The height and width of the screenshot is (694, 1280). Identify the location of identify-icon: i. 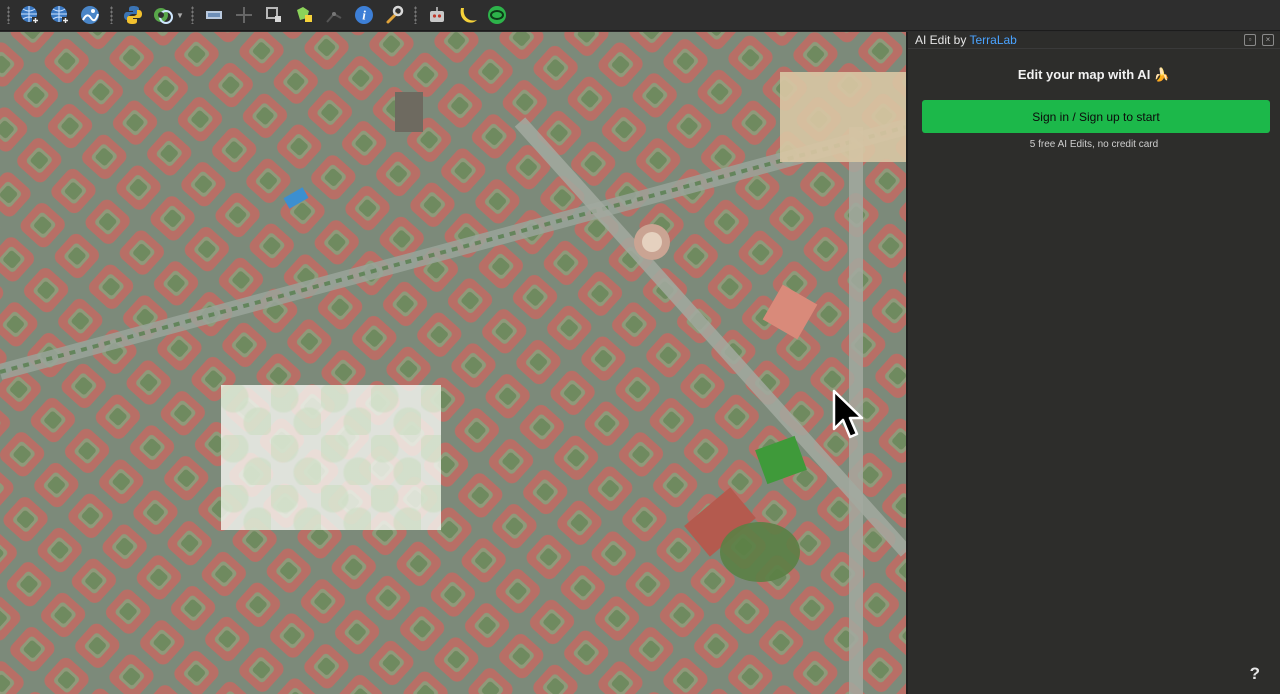
(364, 15).